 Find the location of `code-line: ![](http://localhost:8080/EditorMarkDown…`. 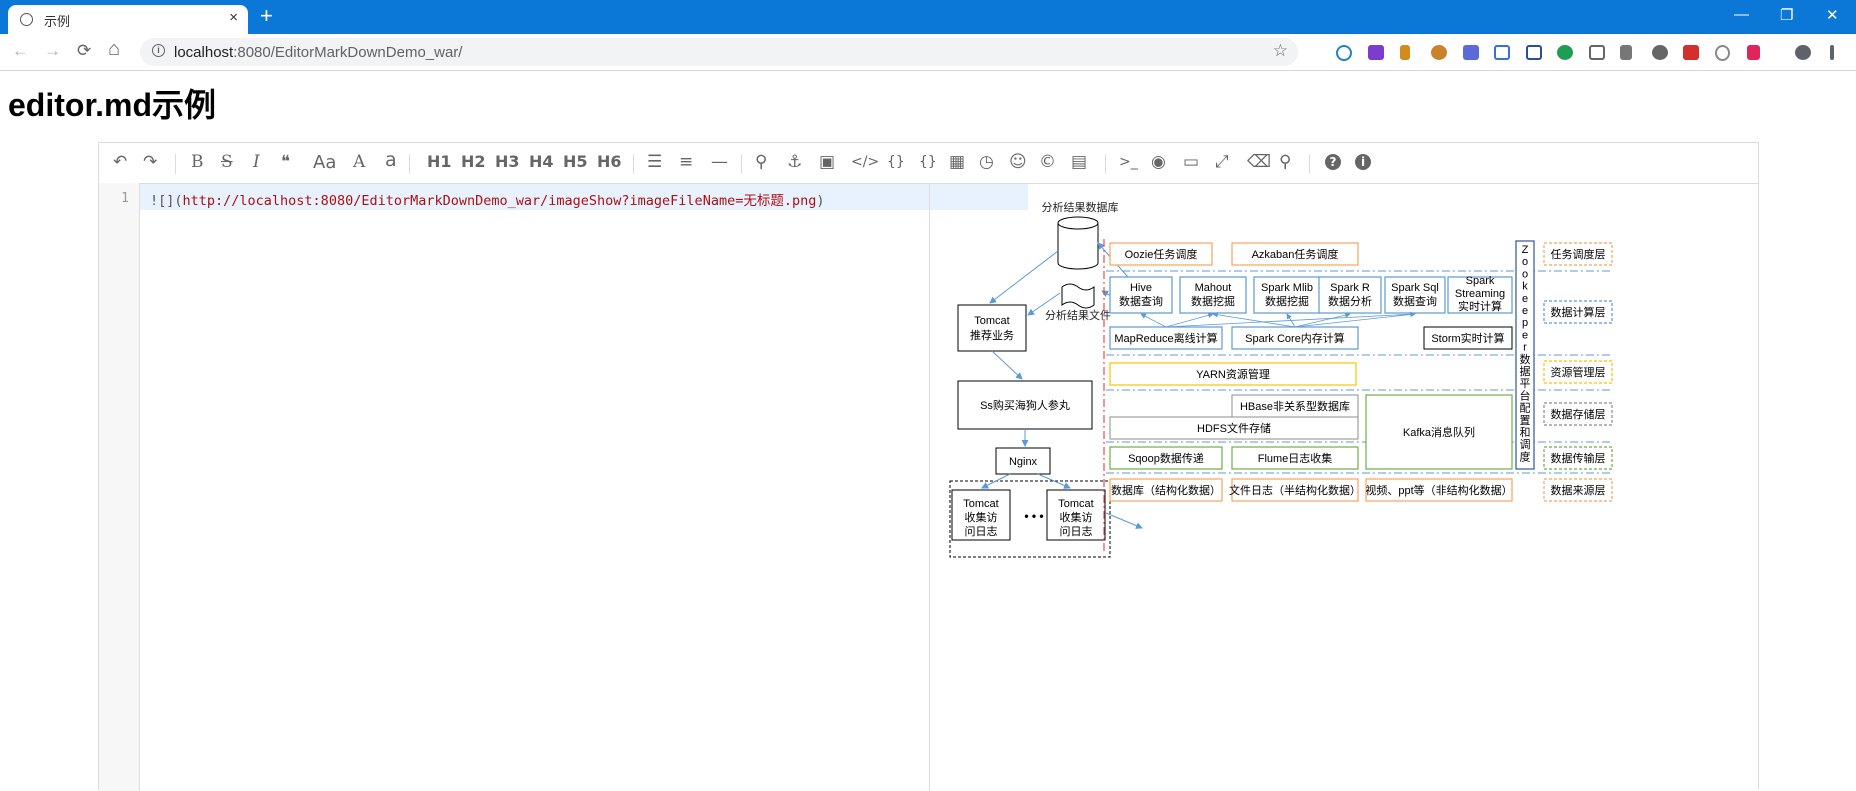

code-line: ![](http://localhost:8080/EditorMarkDown… is located at coordinates (584, 197).